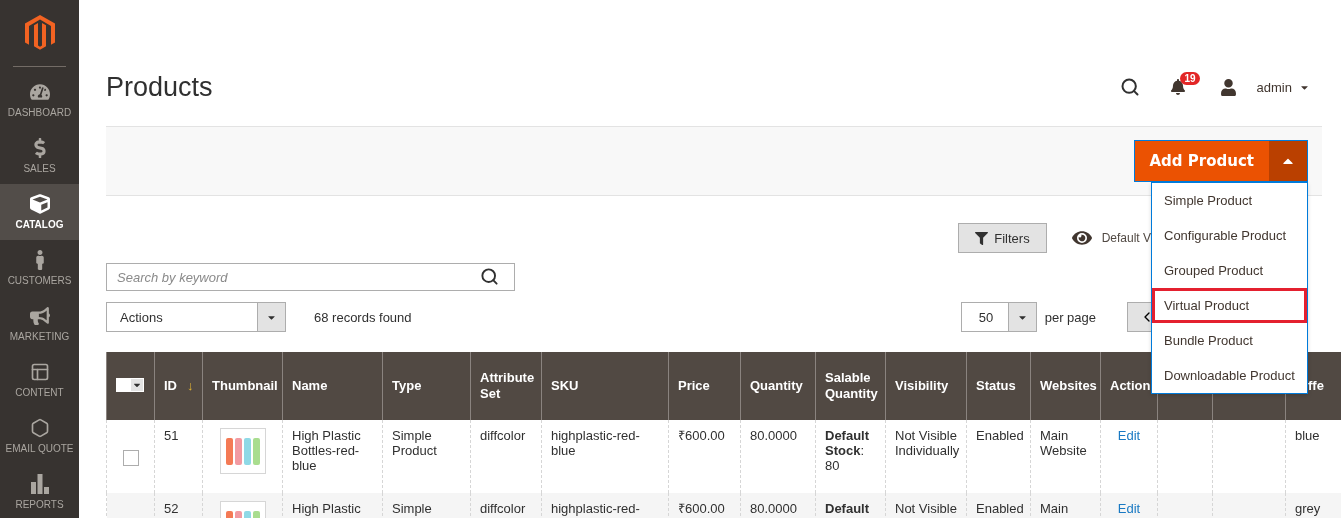 This screenshot has width=1341, height=518. What do you see at coordinates (1190, 78) in the screenshot?
I see `notification-badge: 19` at bounding box center [1190, 78].